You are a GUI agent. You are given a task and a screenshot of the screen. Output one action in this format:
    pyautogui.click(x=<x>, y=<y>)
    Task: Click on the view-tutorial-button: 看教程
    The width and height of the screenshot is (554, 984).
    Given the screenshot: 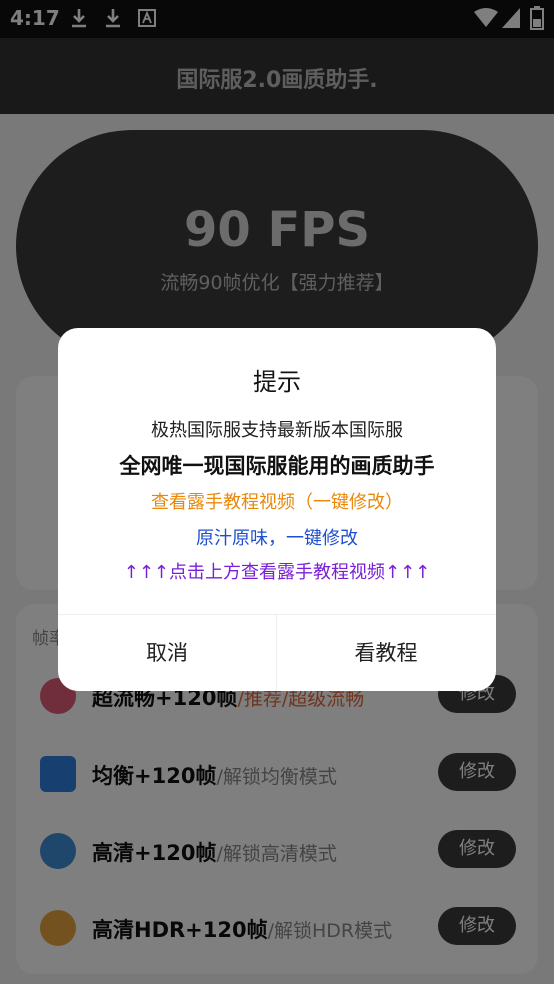 What is the action you would take?
    pyautogui.click(x=386, y=653)
    